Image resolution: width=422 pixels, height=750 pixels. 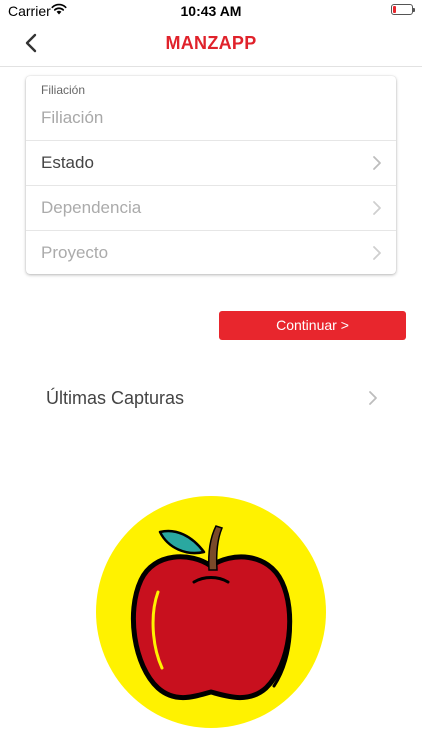 What do you see at coordinates (312, 325) in the screenshot?
I see `continue-button: Continuar >` at bounding box center [312, 325].